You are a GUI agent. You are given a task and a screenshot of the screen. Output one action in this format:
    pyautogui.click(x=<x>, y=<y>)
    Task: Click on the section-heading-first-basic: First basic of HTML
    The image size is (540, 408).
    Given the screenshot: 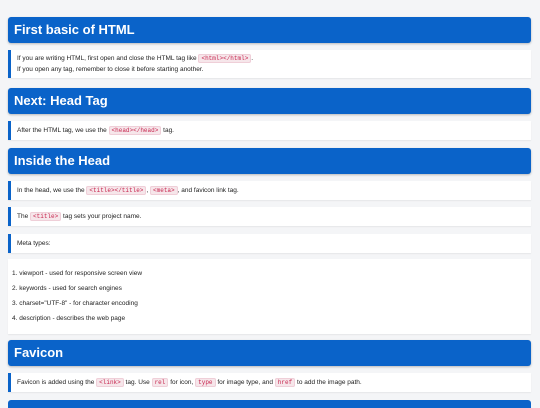 What is the action you would take?
    pyautogui.click(x=269, y=30)
    